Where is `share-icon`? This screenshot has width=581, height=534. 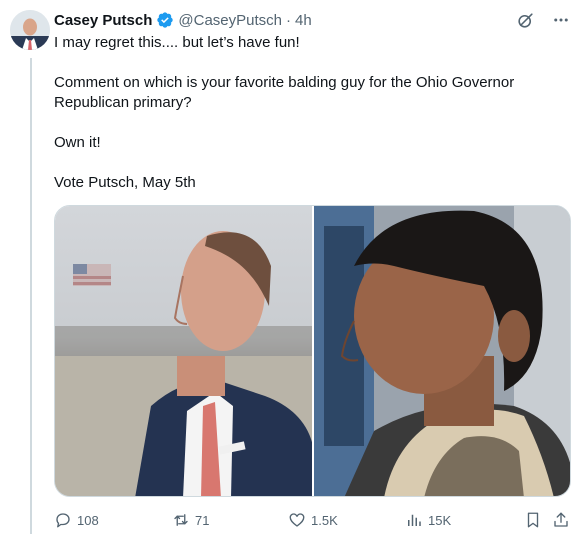 share-icon is located at coordinates (561, 519).